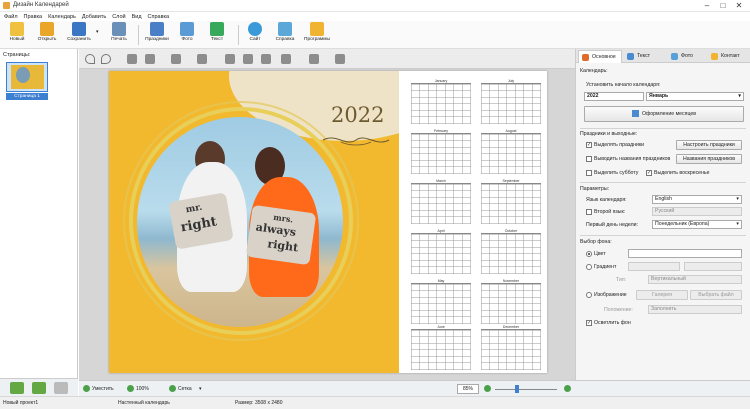 The image size is (750, 410). Describe the element at coordinates (709, 145) in the screenshot. I see `setup-holidays-button: Настроить праздники` at that location.